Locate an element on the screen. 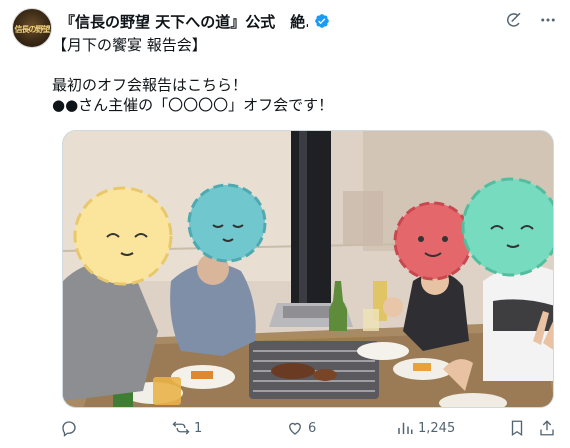 The height and width of the screenshot is (448, 570). more-icon is located at coordinates (548, 20).